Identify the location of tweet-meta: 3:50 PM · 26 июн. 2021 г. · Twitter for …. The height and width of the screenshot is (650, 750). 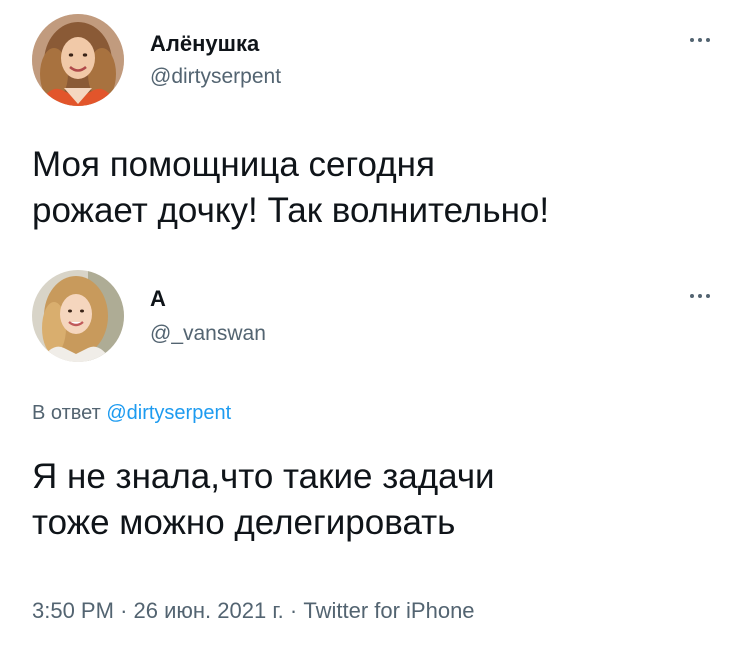
(253, 611).